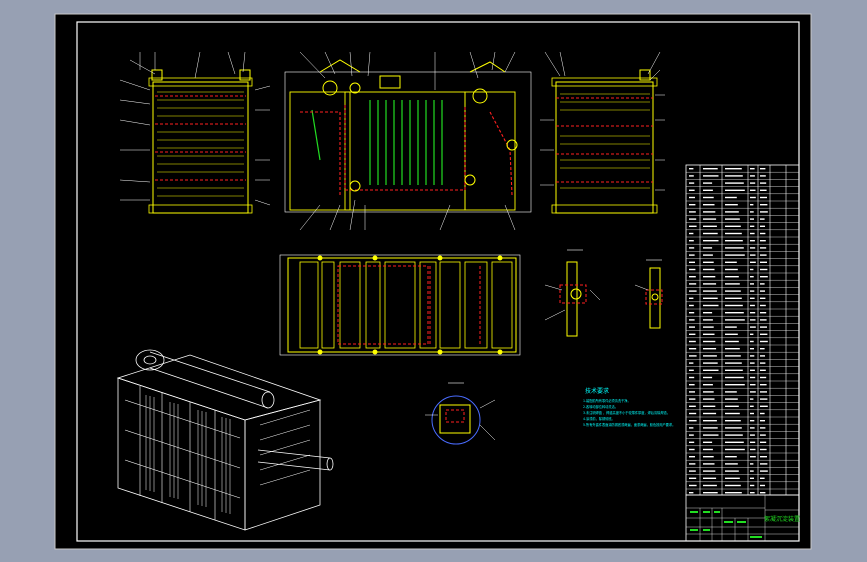 This screenshot has height=562, width=867. What do you see at coordinates (600, 406) in the screenshot?
I see `note-line-2: 2.各转动部位转动灵活。` at bounding box center [600, 406].